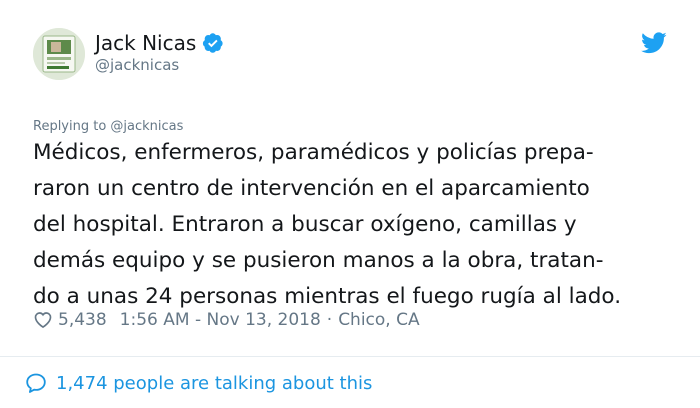  I want to click on avatar-image, so click(59, 54).